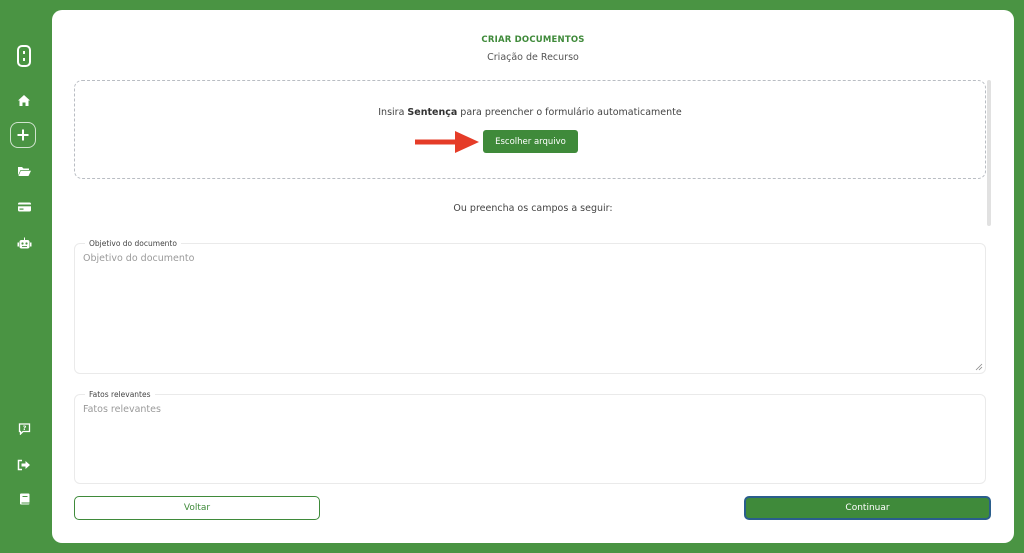 This screenshot has width=1024, height=553. Describe the element at coordinates (867, 508) in the screenshot. I see `continue-button: Continuar` at that location.